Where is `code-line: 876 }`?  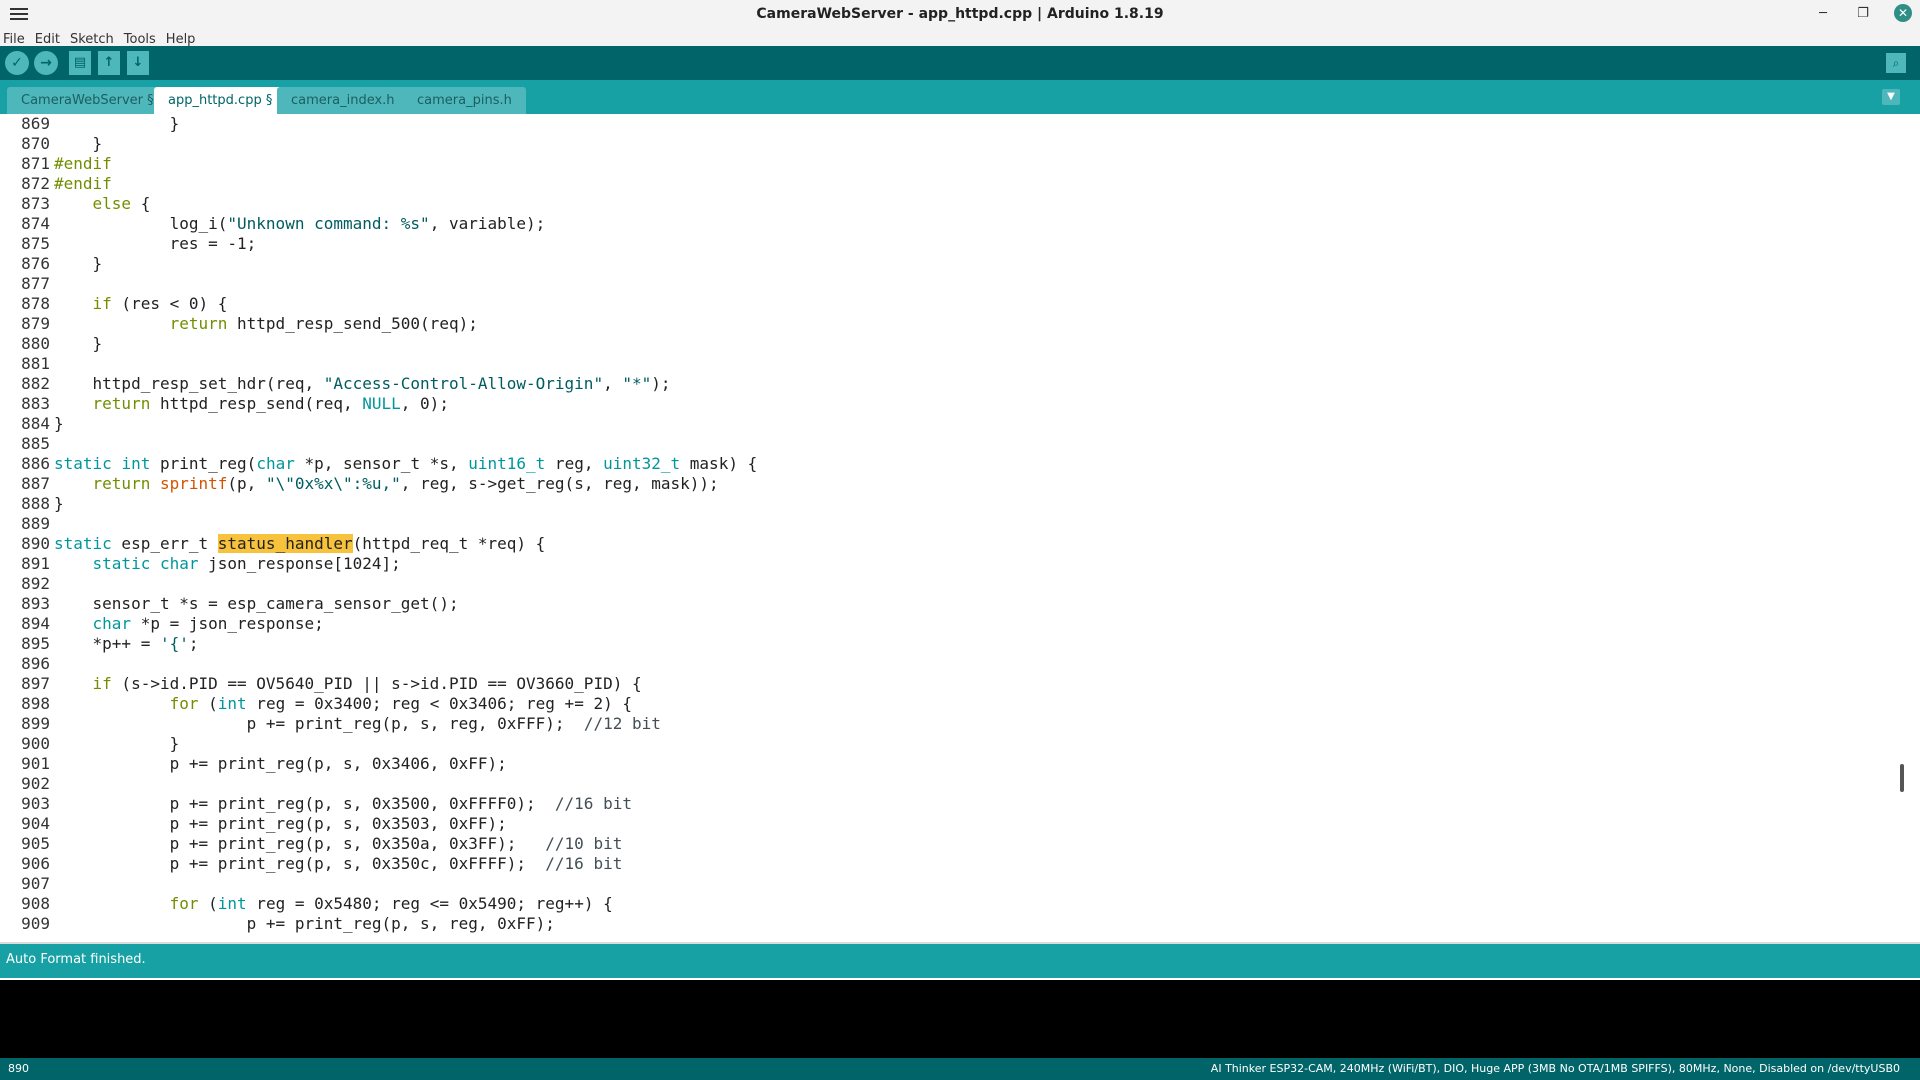
code-line: 876 } is located at coordinates (950, 264).